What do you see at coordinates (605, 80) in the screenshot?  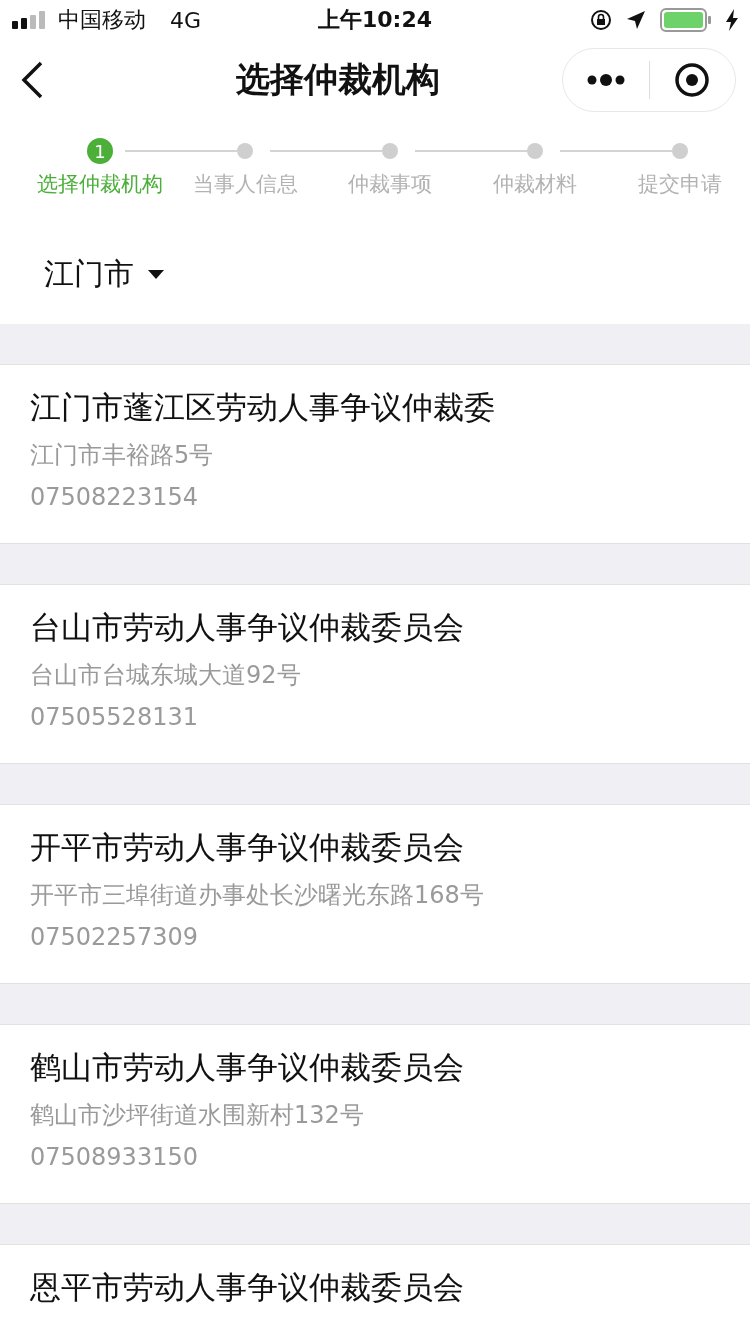 I see `more-dots-icon` at bounding box center [605, 80].